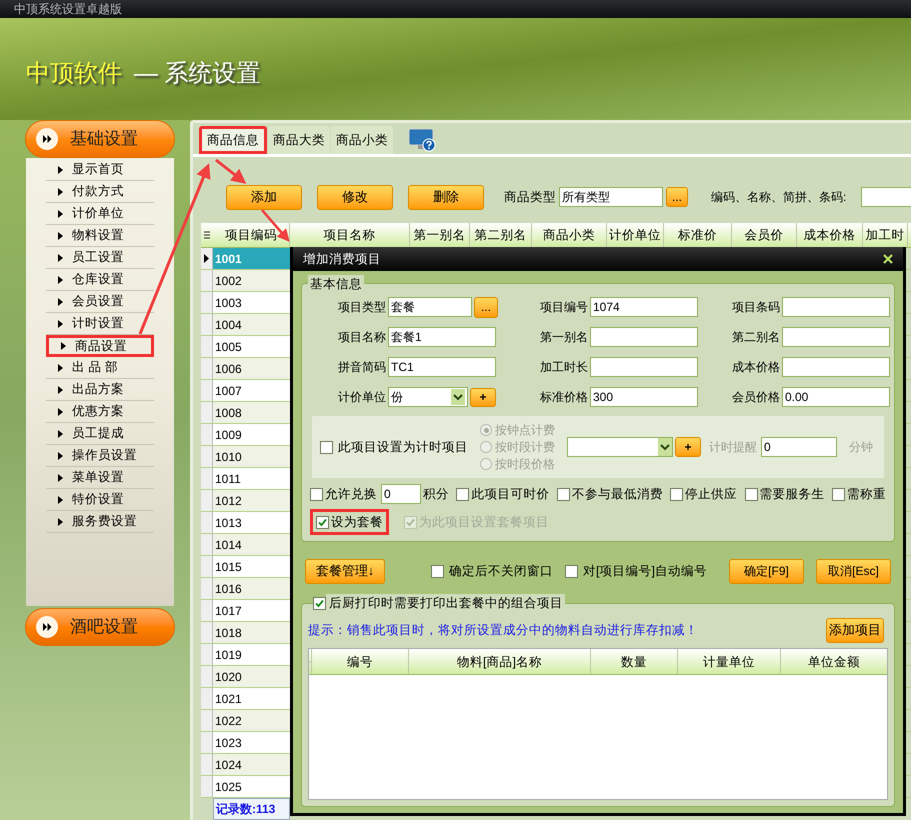 The width and height of the screenshot is (911, 820). Describe the element at coordinates (100, 434) in the screenshot. I see `menu-item: 员工提成` at that location.